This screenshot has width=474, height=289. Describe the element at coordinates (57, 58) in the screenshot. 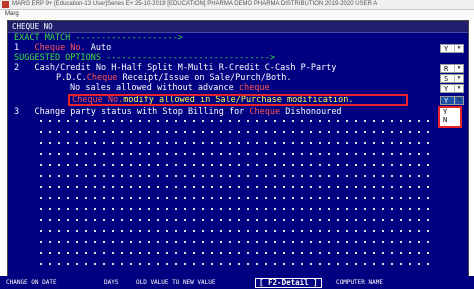

I see `suggested-label: SUGGESTED OPTIONS` at that location.